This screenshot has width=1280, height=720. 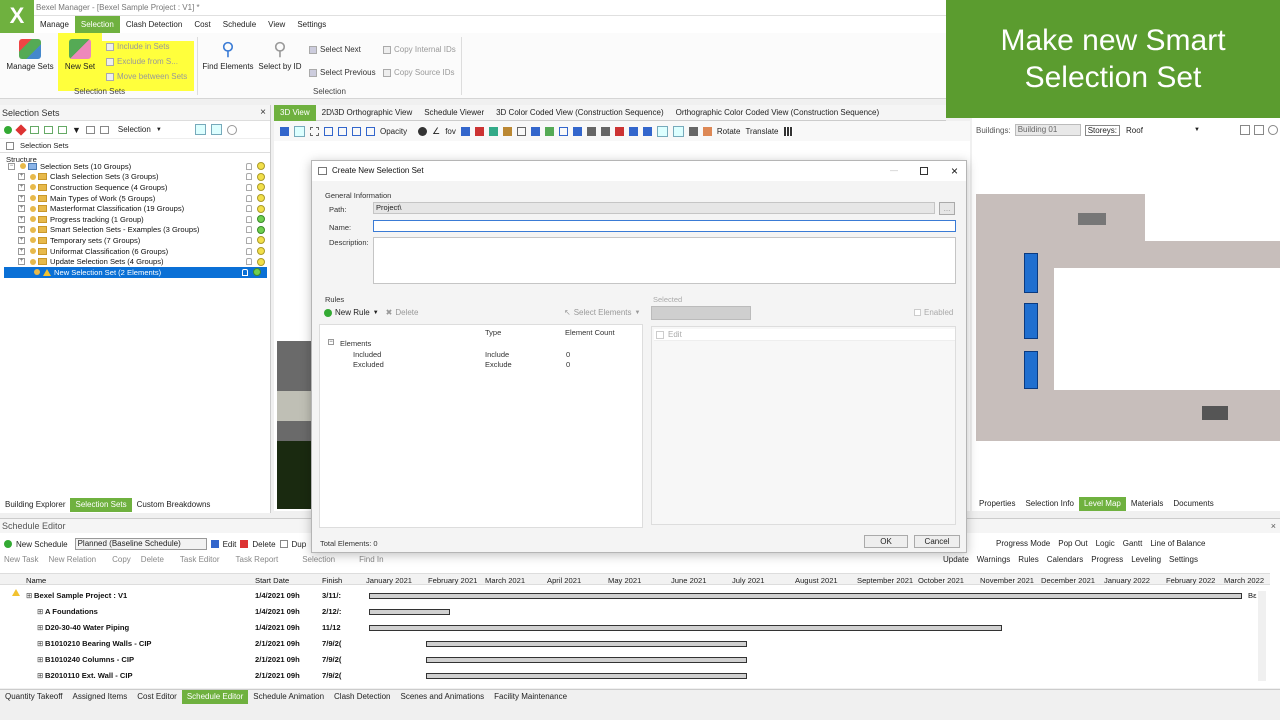 What do you see at coordinates (263, 113) in the screenshot?
I see `close-icon: ×` at bounding box center [263, 113].